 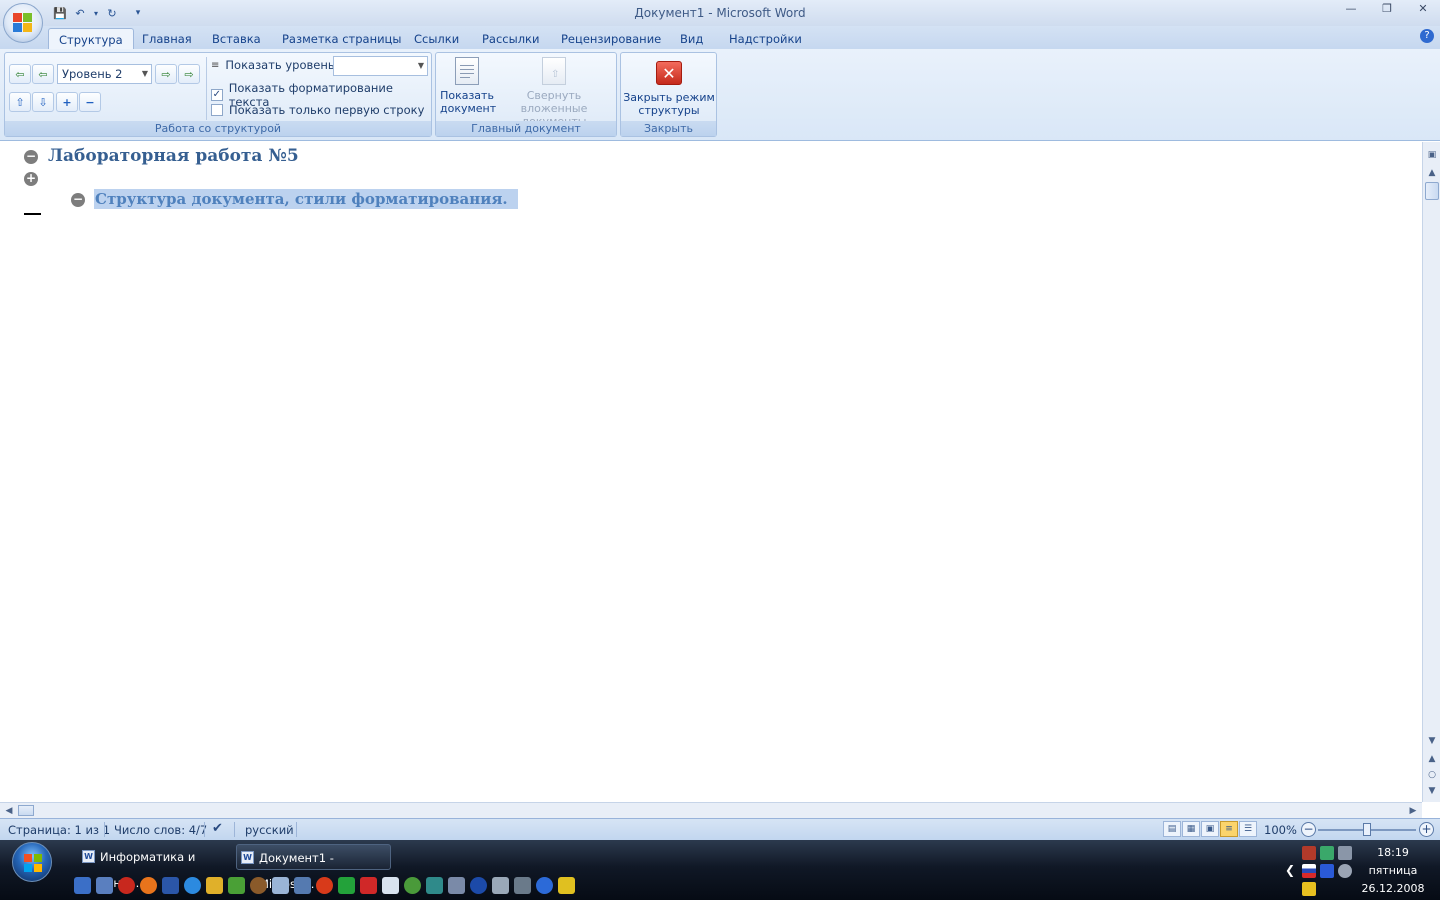 What do you see at coordinates (1426, 829) in the screenshot?
I see `zoom-in-icon: +` at bounding box center [1426, 829].